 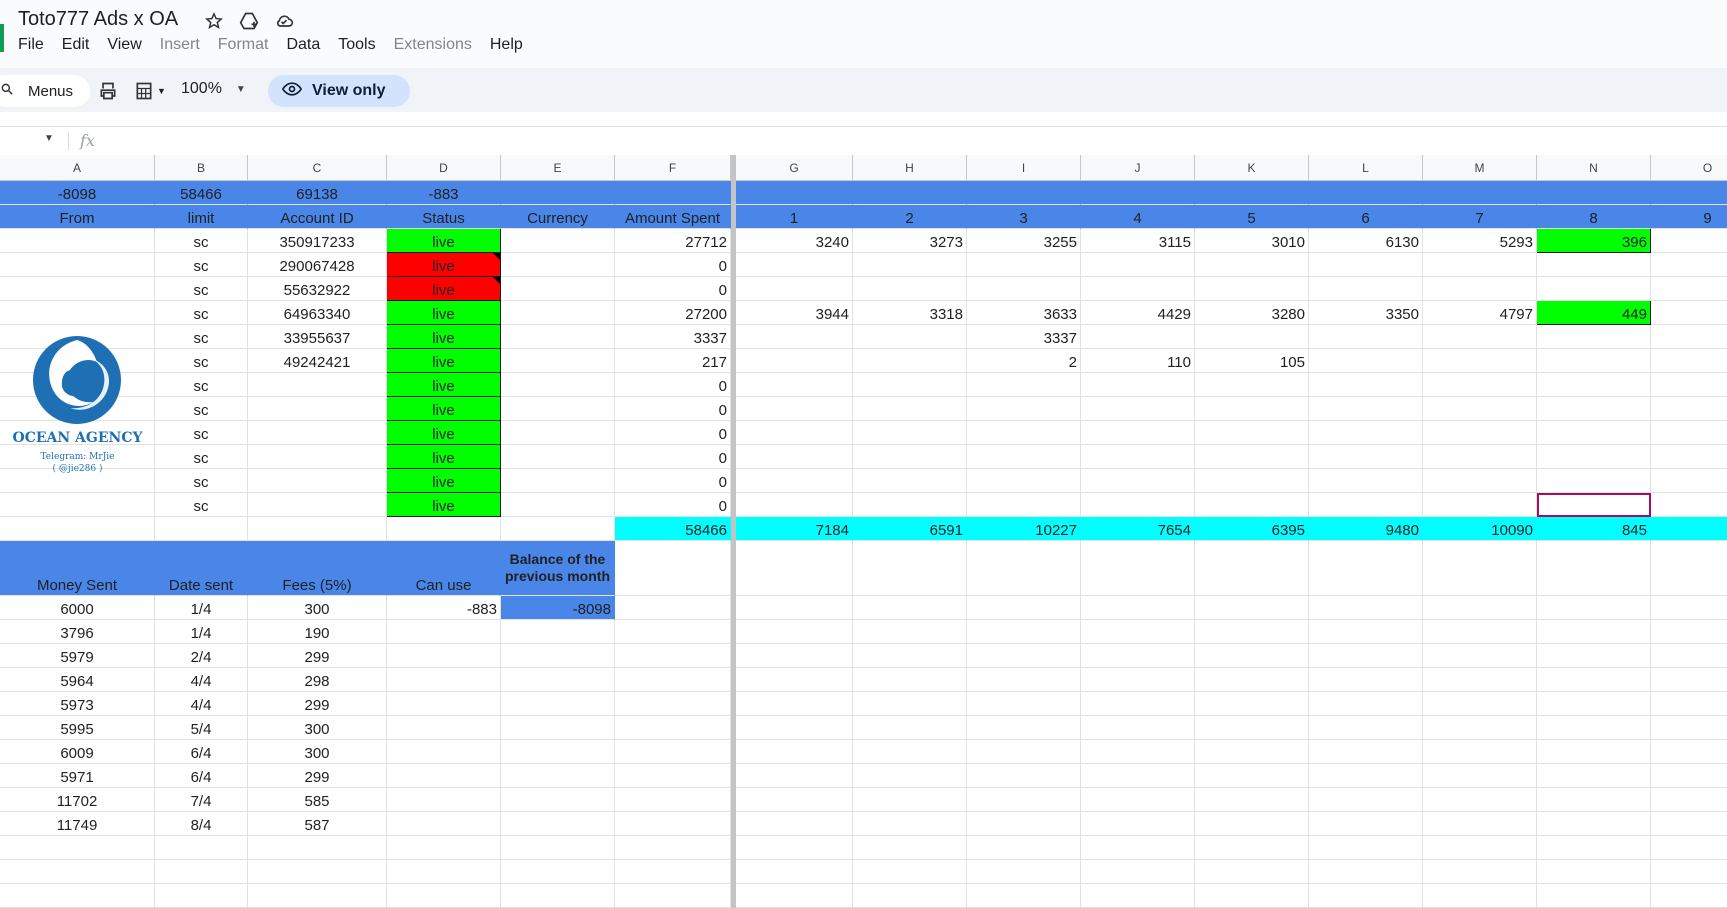 What do you see at coordinates (317, 337) in the screenshot?
I see `account-id-cell: 33955637` at bounding box center [317, 337].